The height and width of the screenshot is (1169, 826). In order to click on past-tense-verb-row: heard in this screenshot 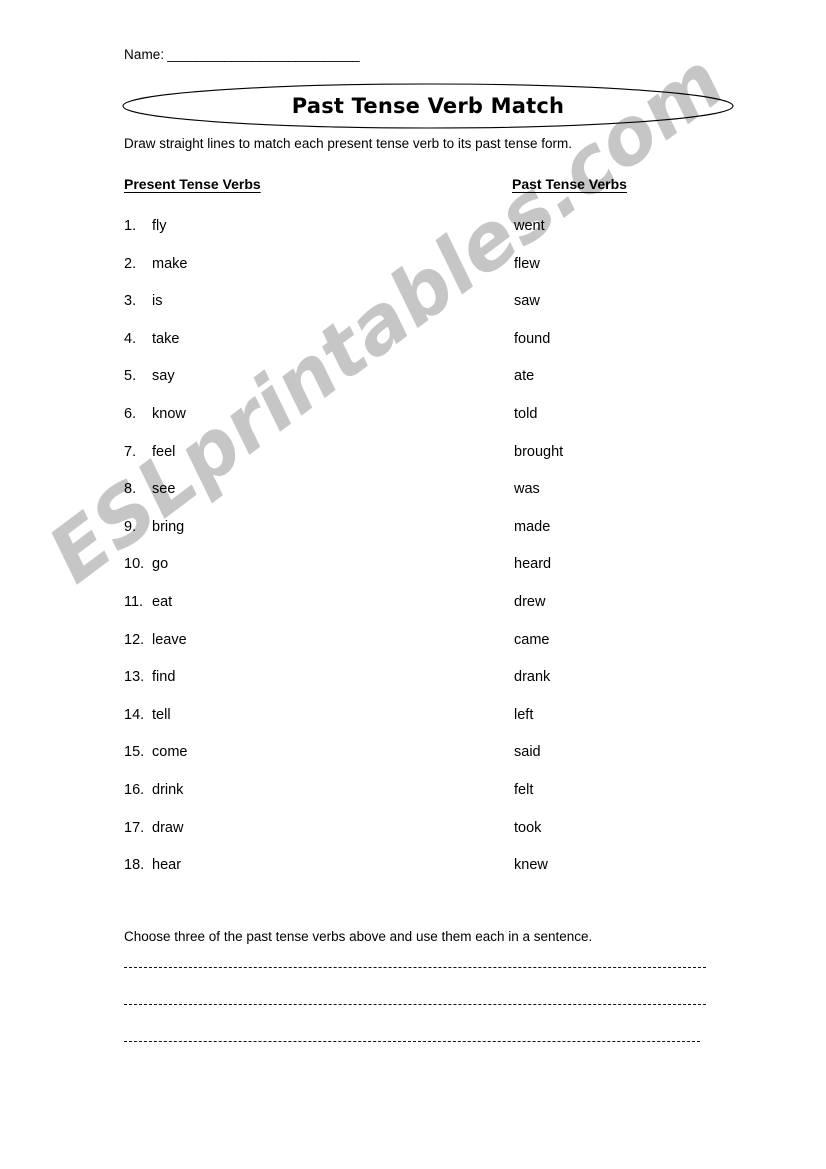, I will do `click(634, 573)`.